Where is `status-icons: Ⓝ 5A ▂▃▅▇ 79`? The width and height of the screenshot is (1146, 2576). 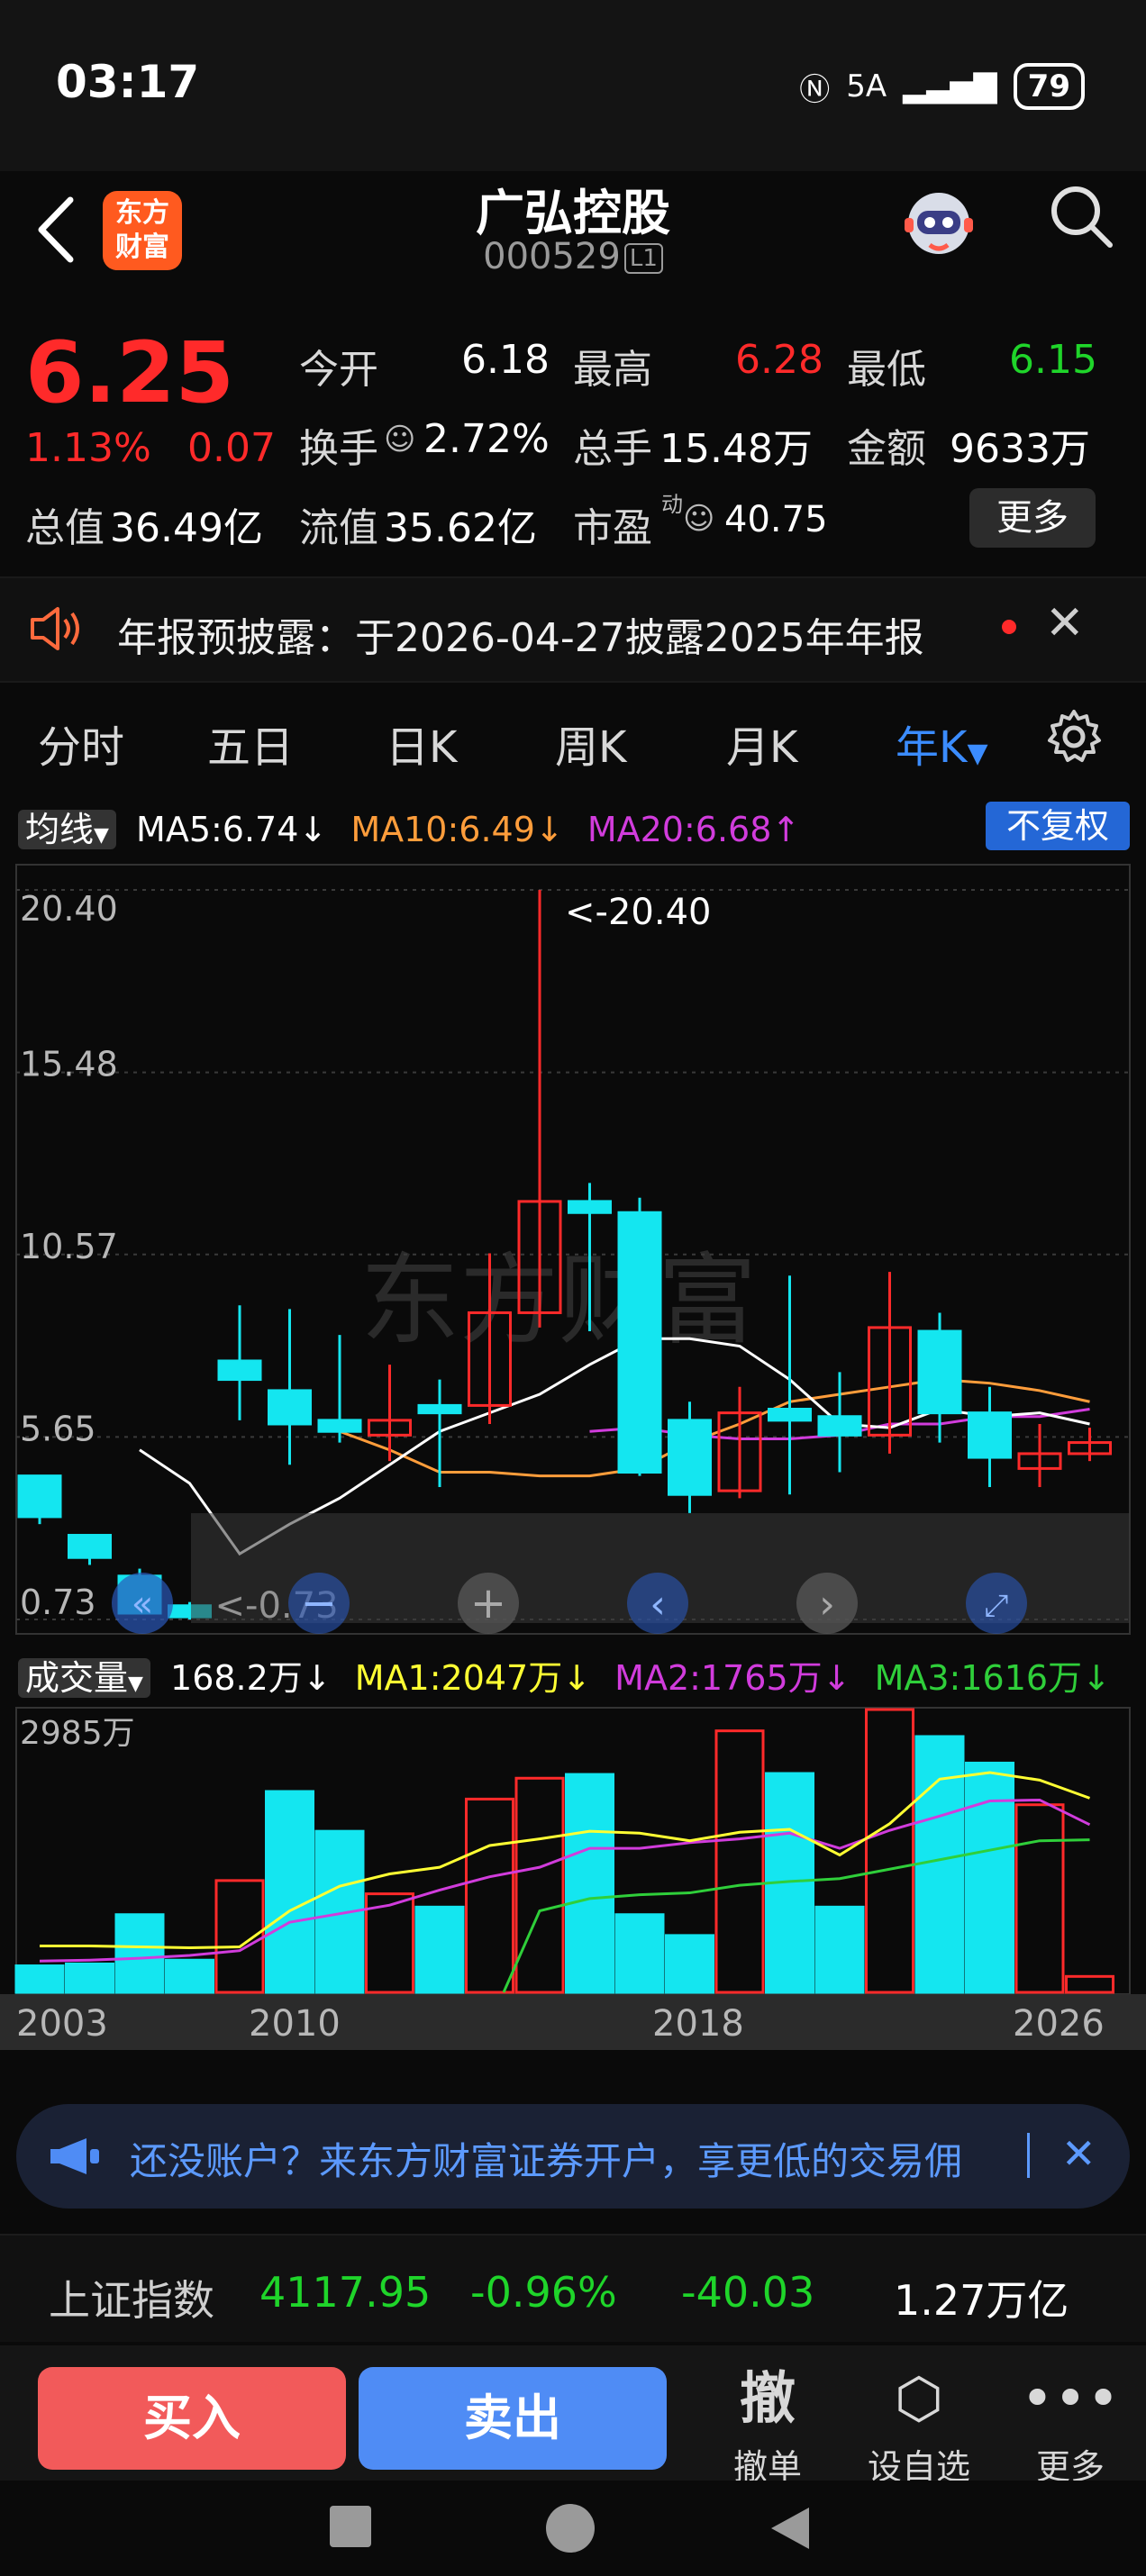
status-icons: Ⓝ 5A ▂▃▅▇ 79 is located at coordinates (942, 86).